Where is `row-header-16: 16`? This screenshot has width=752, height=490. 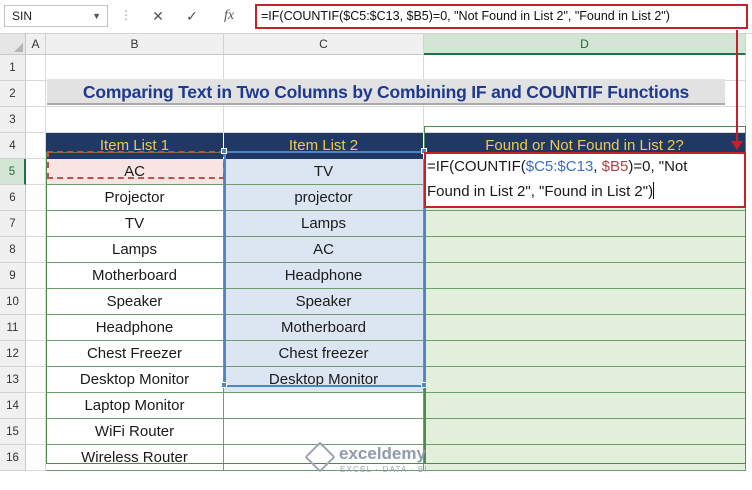 row-header-16: 16 is located at coordinates (13, 458).